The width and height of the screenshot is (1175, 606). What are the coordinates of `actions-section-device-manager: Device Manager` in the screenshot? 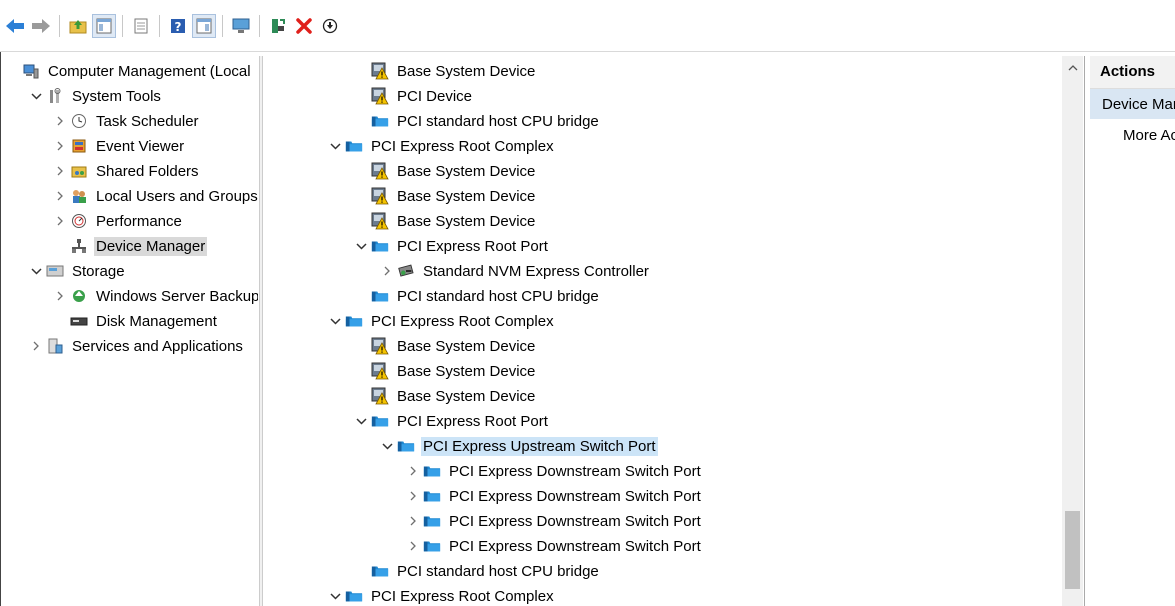 It's located at (1132, 104).